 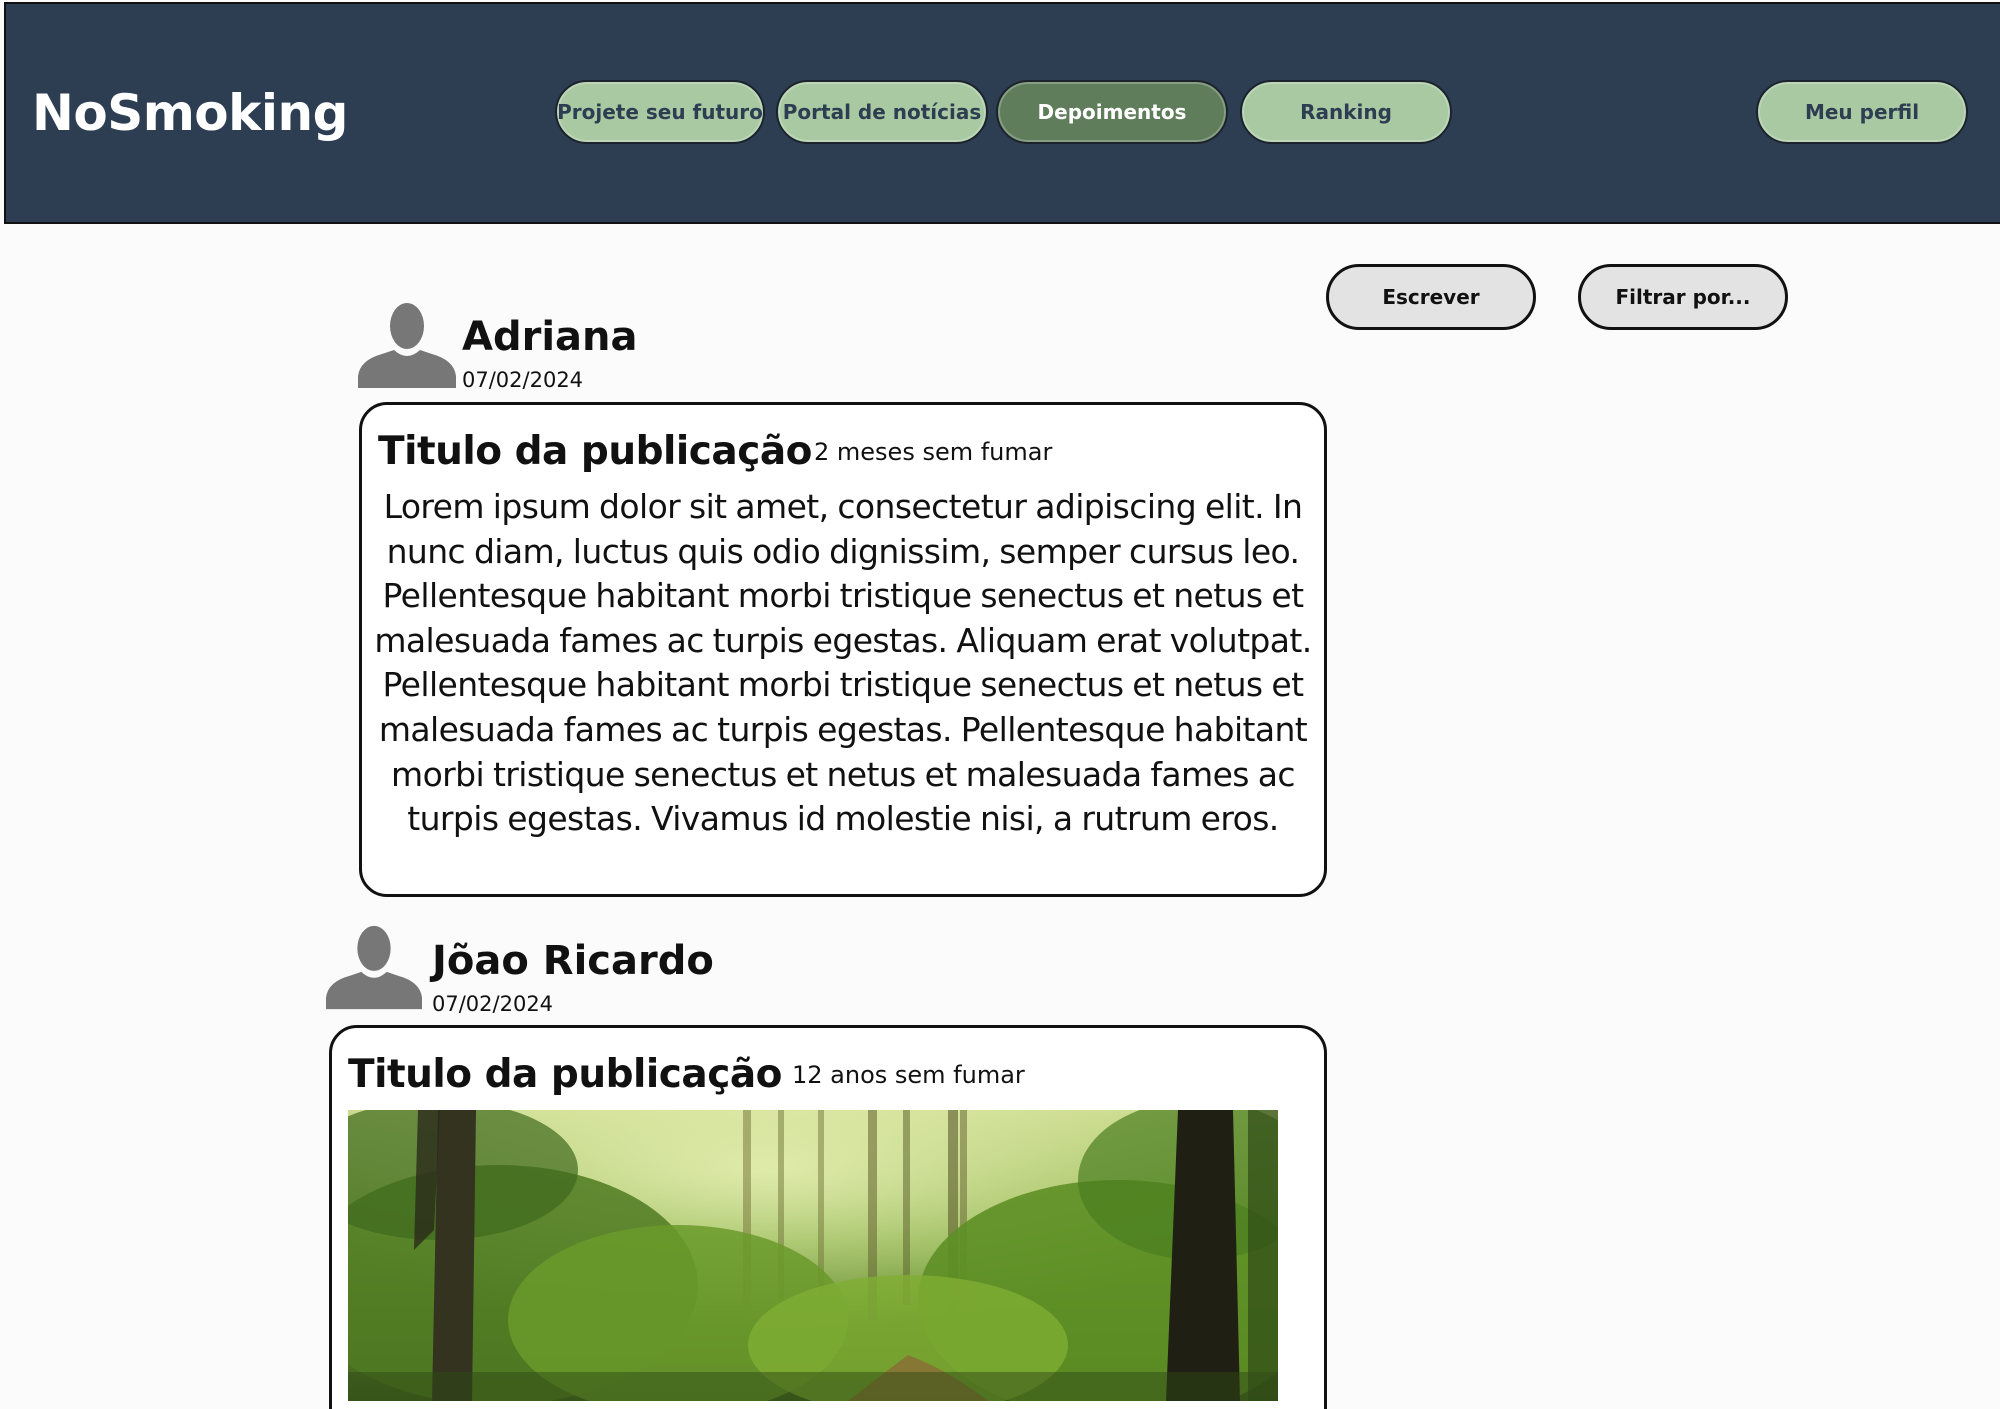 What do you see at coordinates (190, 113) in the screenshot?
I see `app-logo: NoSmoking` at bounding box center [190, 113].